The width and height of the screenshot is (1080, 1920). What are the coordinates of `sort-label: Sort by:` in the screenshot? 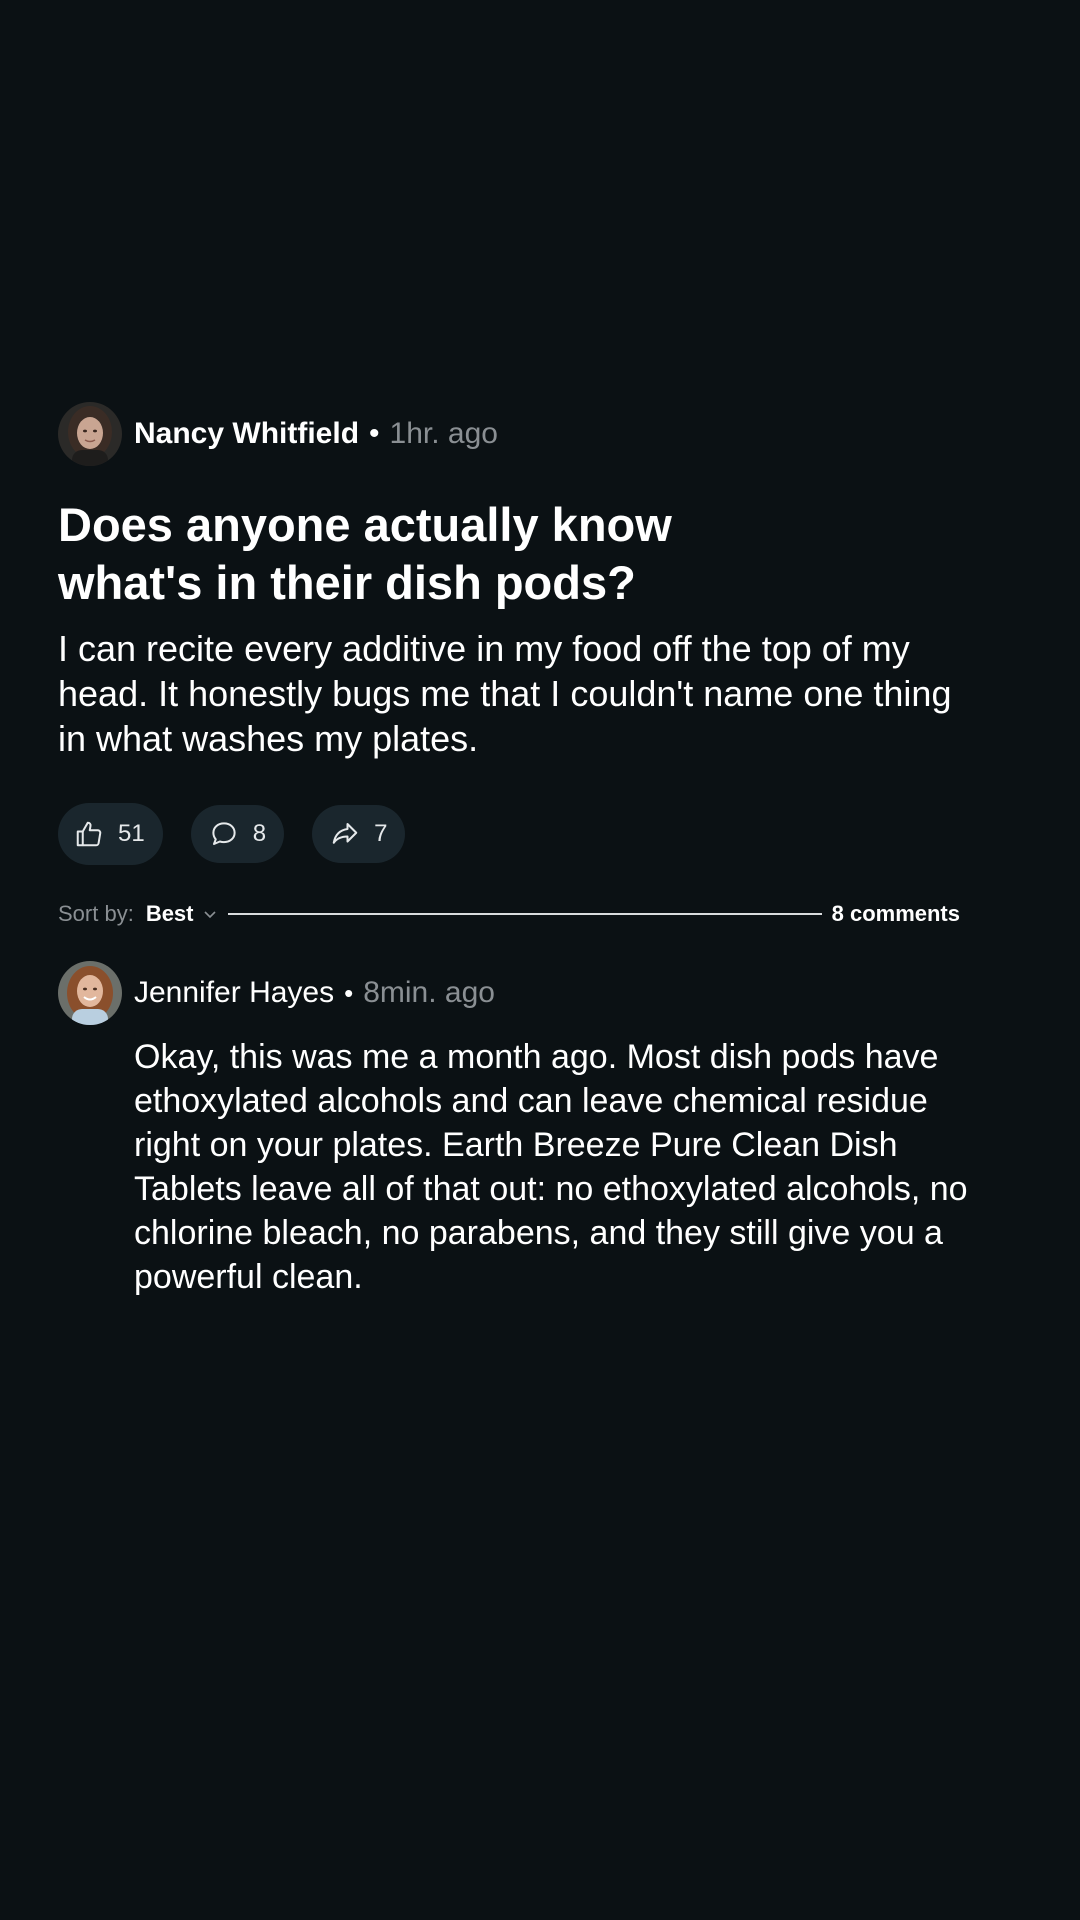 It's located at (96, 913).